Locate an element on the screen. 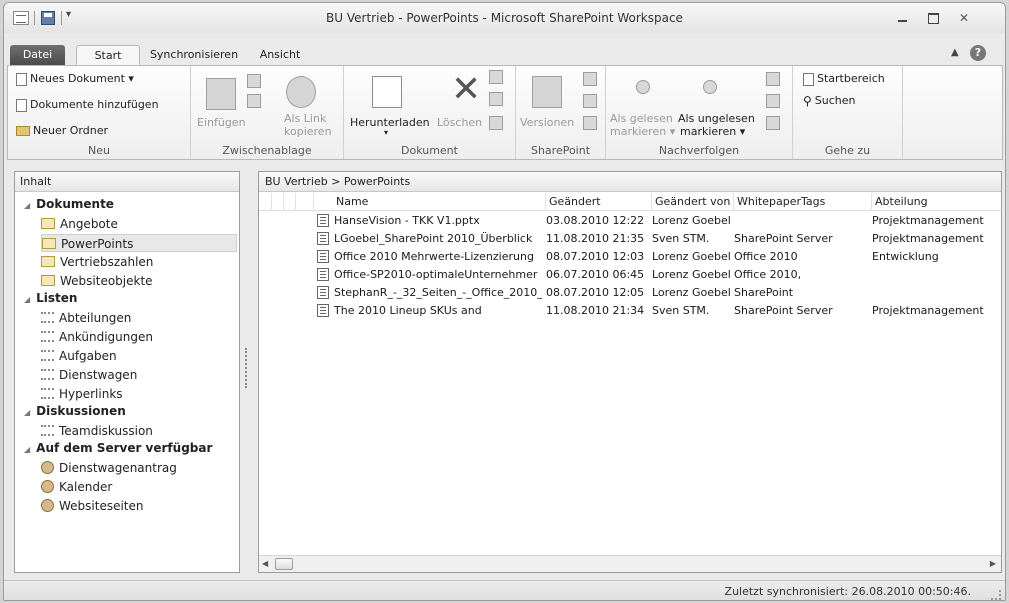 The image size is (1009, 603). minimize-button is located at coordinates (903, 18).